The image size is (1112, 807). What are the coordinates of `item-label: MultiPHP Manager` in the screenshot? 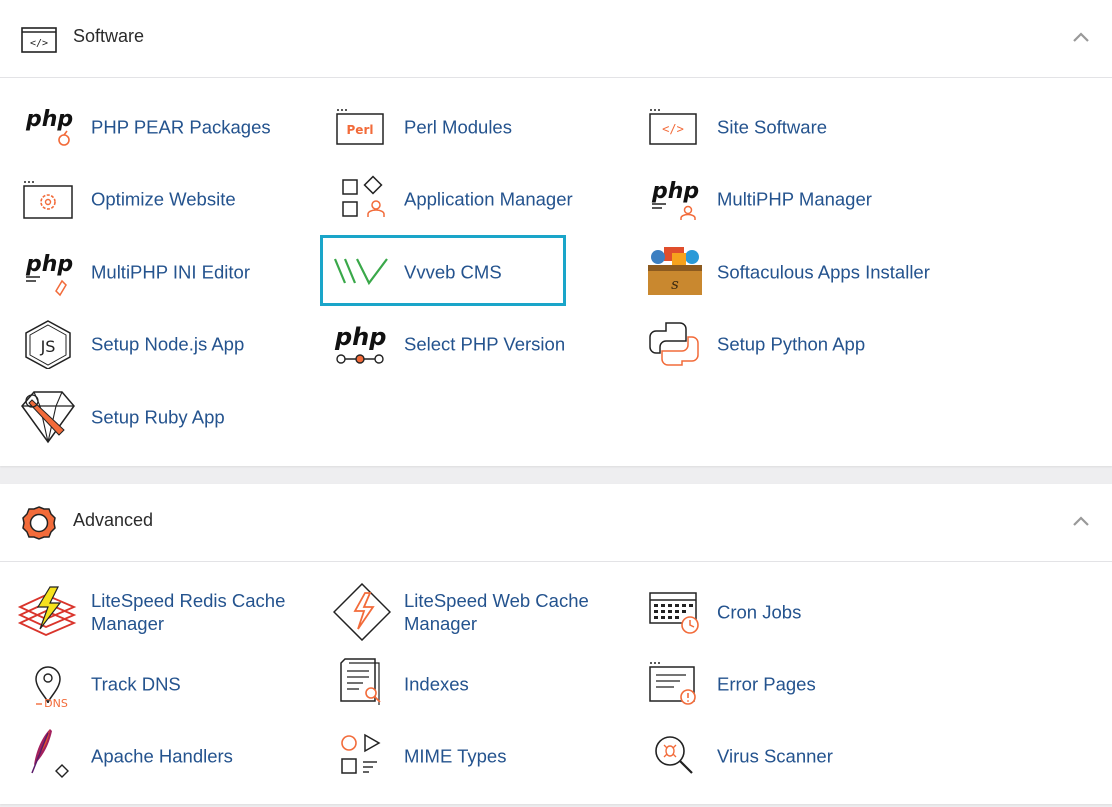 It's located at (794, 199).